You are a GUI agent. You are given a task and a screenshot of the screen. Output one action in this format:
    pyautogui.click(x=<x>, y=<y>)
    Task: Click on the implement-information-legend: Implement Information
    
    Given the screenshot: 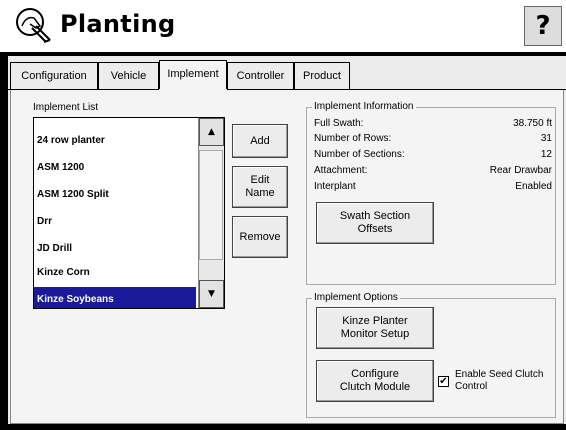 What is the action you would take?
    pyautogui.click(x=364, y=106)
    